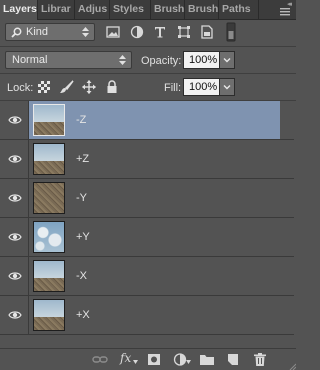 The width and height of the screenshot is (320, 370). What do you see at coordinates (20, 88) in the screenshot?
I see `lock-label: Lock:` at bounding box center [20, 88].